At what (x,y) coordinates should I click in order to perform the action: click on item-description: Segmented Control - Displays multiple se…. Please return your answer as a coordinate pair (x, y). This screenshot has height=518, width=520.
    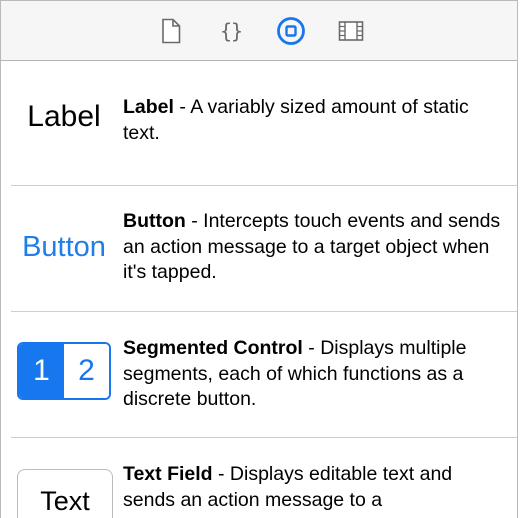
    Looking at the image, I should click on (313, 374).